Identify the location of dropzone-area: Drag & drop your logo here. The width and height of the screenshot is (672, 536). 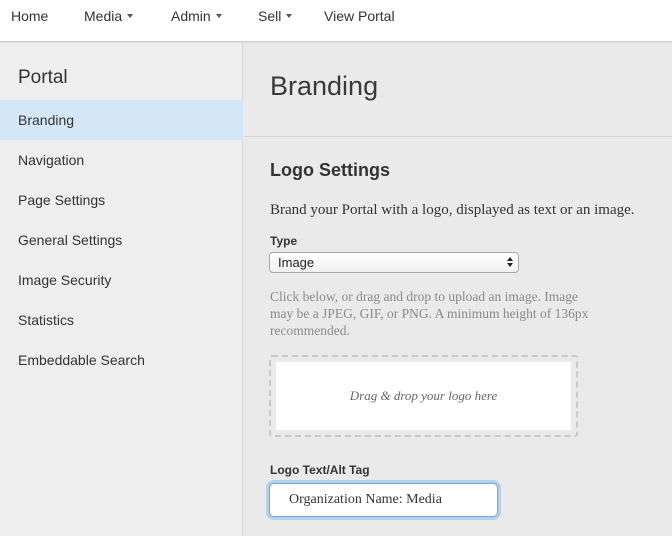
(423, 396).